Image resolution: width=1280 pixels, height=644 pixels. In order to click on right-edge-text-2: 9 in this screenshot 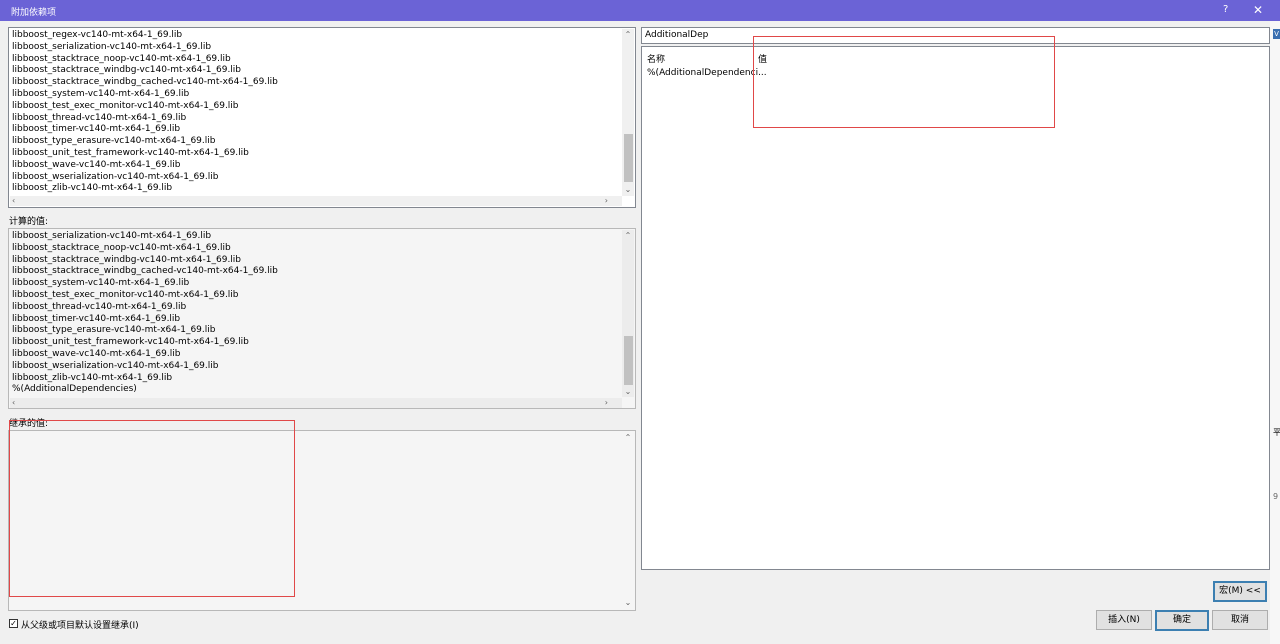, I will do `click(1276, 496)`.